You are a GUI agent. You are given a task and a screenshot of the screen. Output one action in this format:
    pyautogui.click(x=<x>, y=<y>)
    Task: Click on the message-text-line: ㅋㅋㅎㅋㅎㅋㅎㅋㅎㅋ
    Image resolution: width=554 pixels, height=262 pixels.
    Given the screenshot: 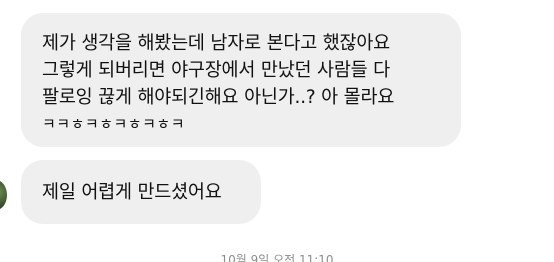 What is the action you would take?
    pyautogui.click(x=114, y=124)
    